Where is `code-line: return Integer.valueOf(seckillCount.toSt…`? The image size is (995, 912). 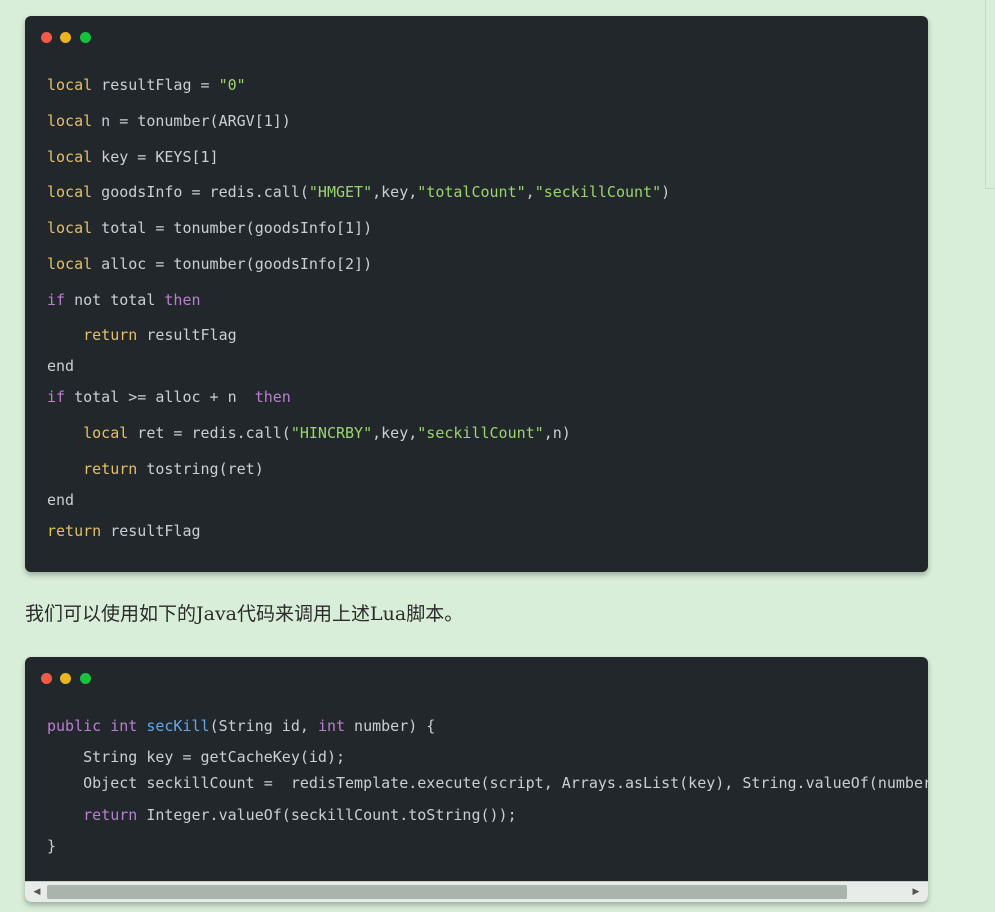 code-line: return Integer.valueOf(seckillCount.toSt… is located at coordinates (282, 815).